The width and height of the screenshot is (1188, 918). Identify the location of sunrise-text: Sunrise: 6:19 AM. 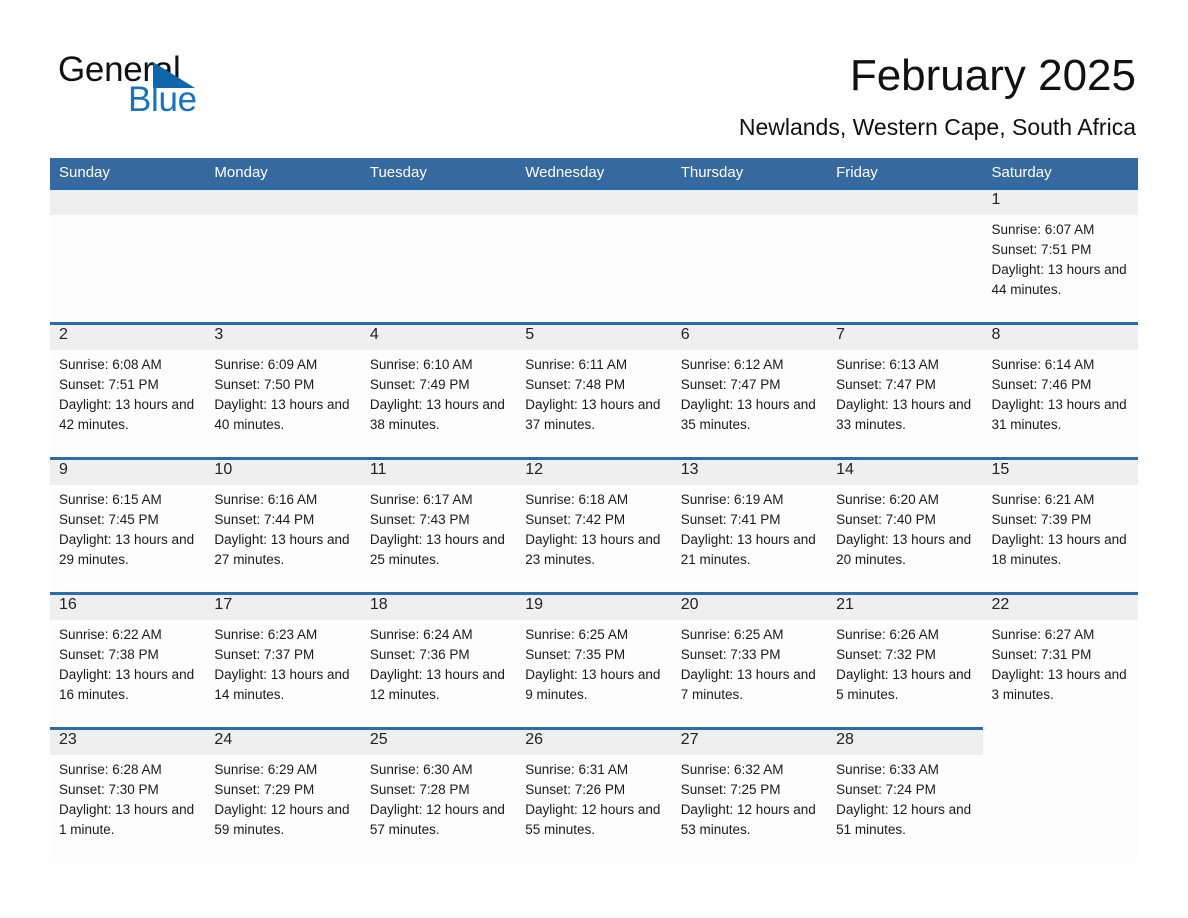
(732, 499).